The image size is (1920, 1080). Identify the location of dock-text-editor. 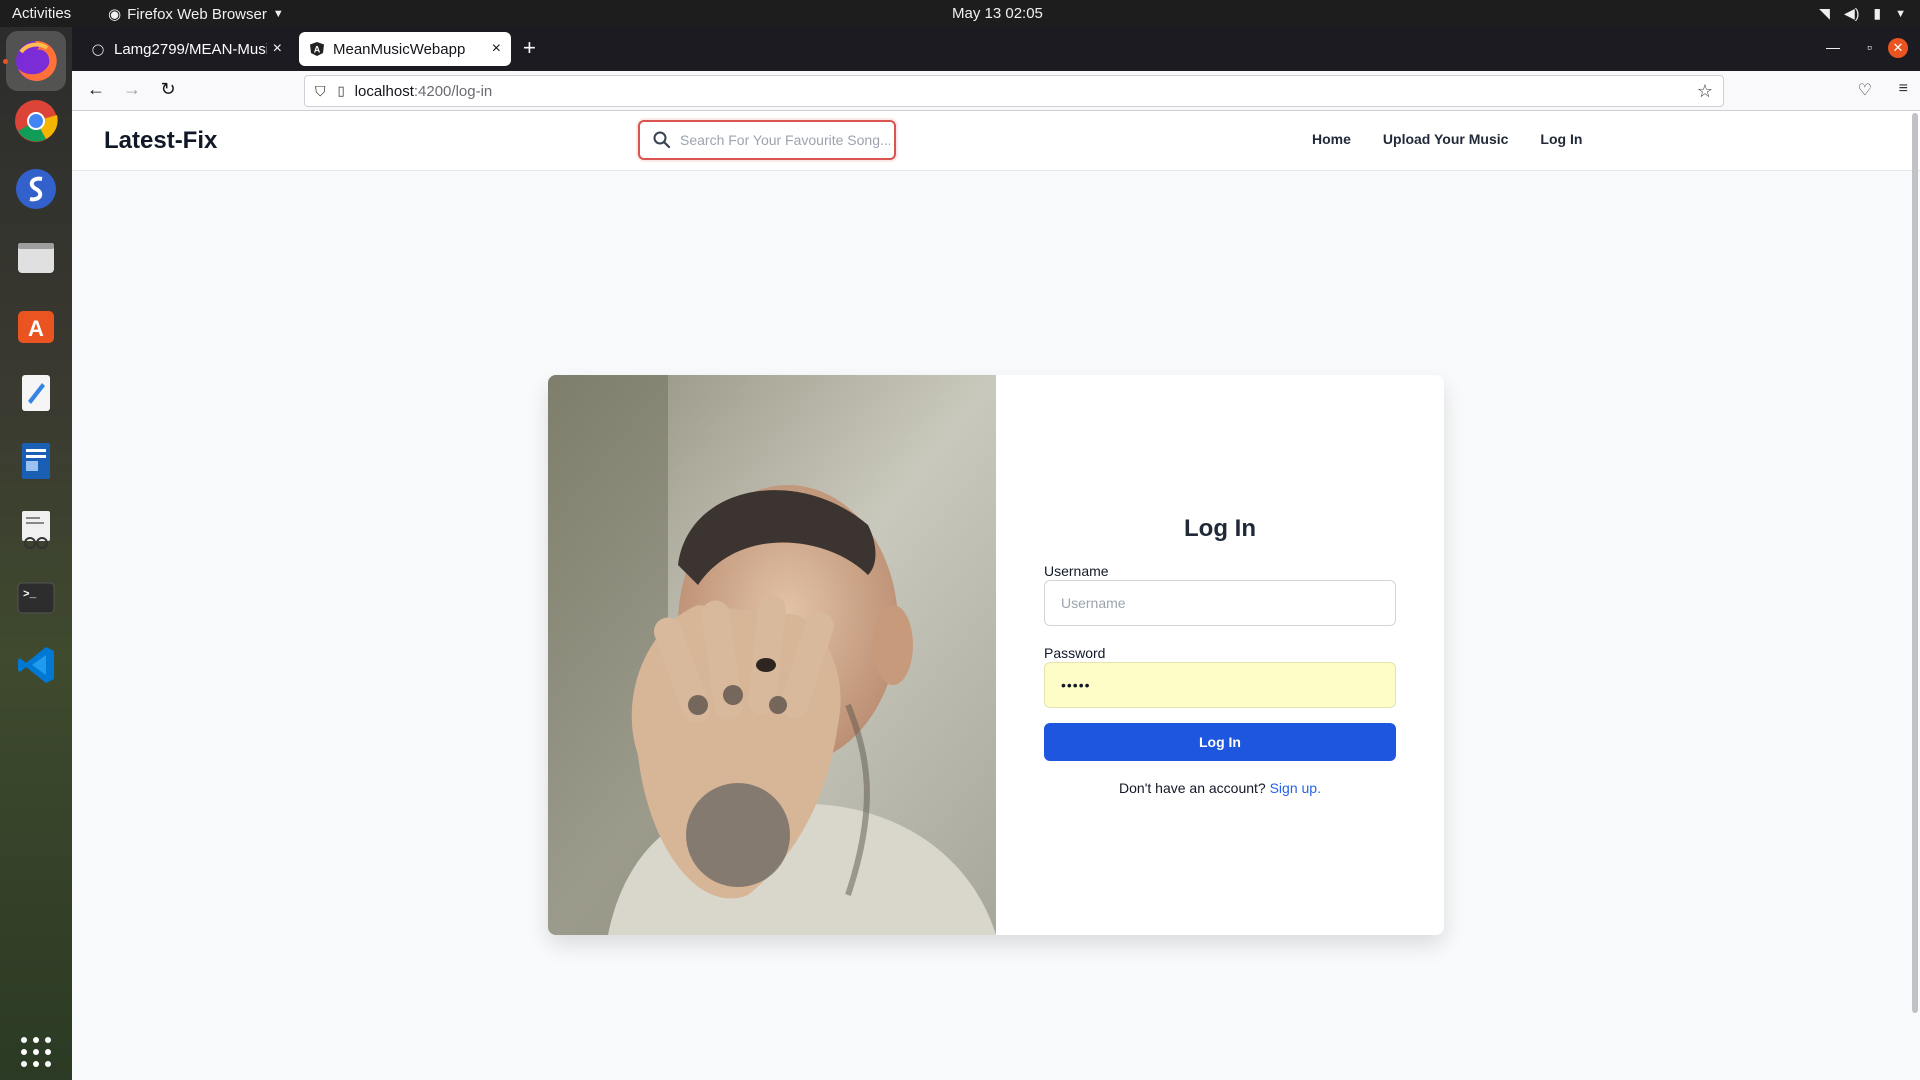
(36, 393).